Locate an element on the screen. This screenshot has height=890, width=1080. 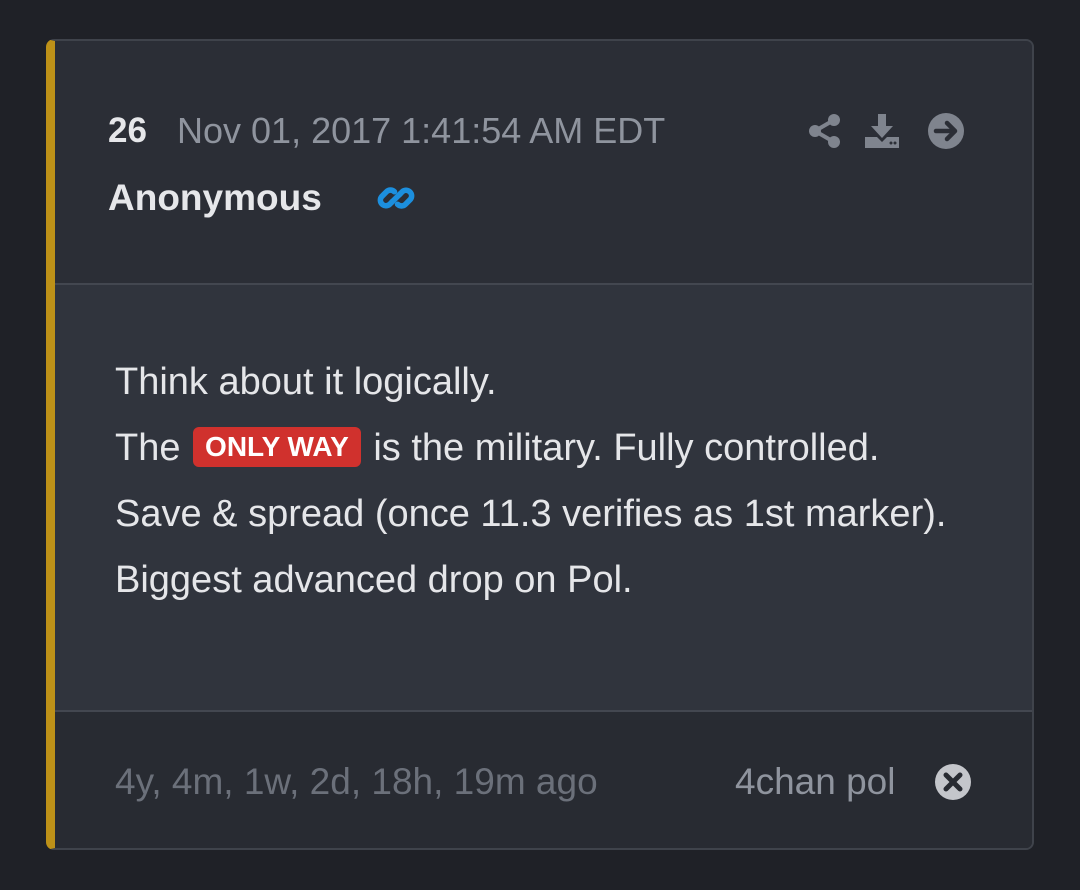
only-way-tag: ONLY WAY is located at coordinates (277, 447).